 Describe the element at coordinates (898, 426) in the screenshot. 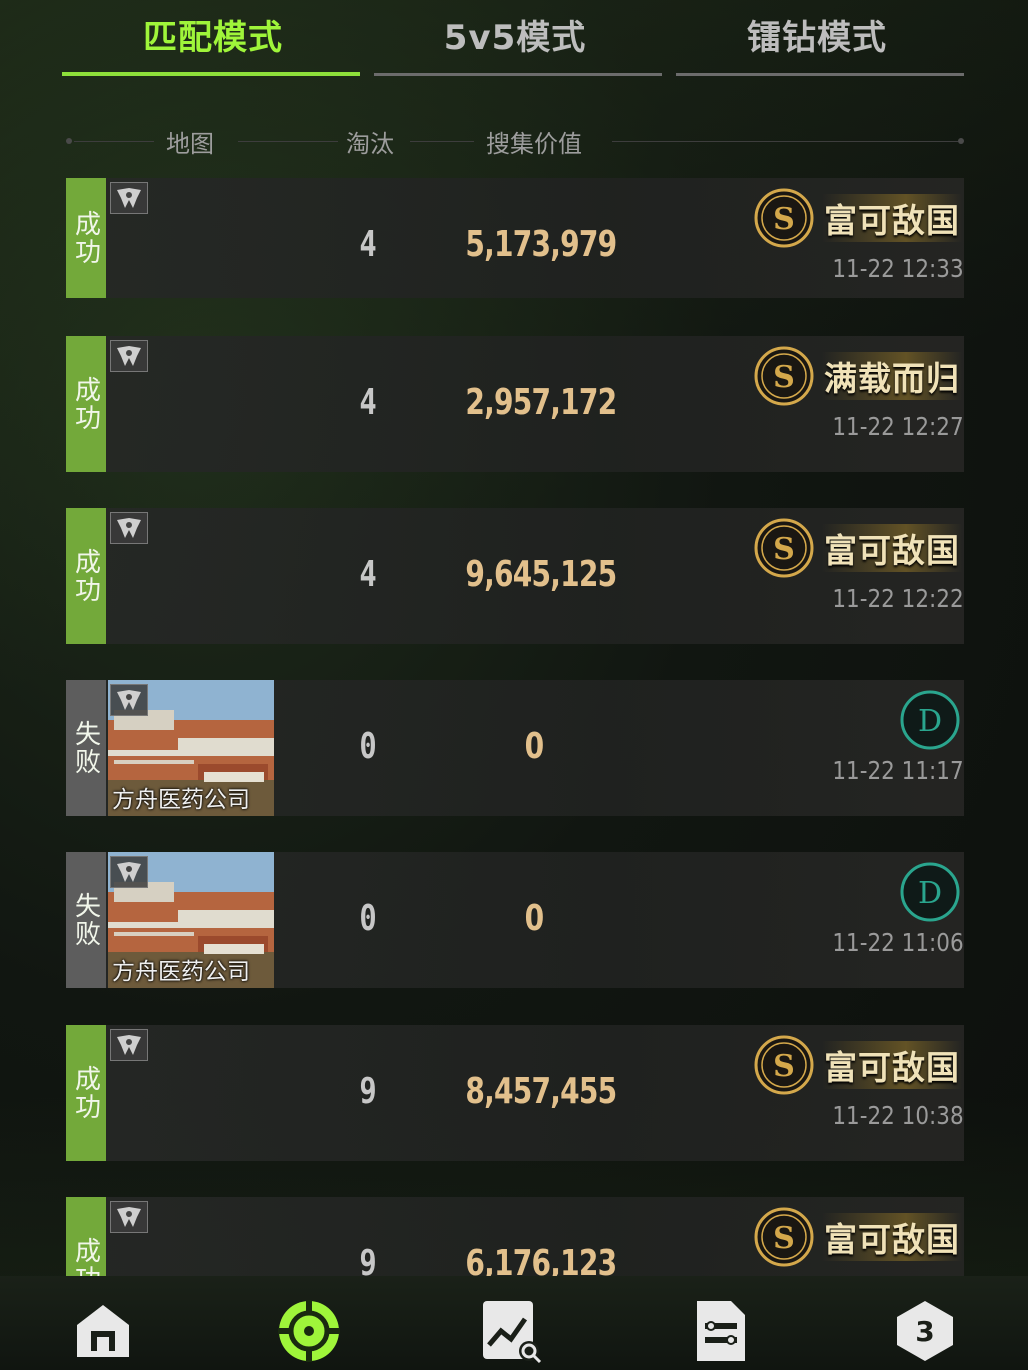

I see `match-time: 11-22 12:27` at that location.